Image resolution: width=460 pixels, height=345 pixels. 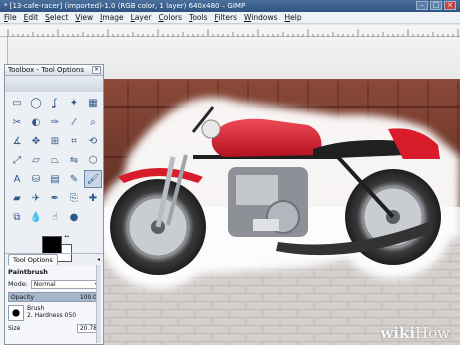 I want to click on airbrush-icon: ✈, so click(x=36, y=198).